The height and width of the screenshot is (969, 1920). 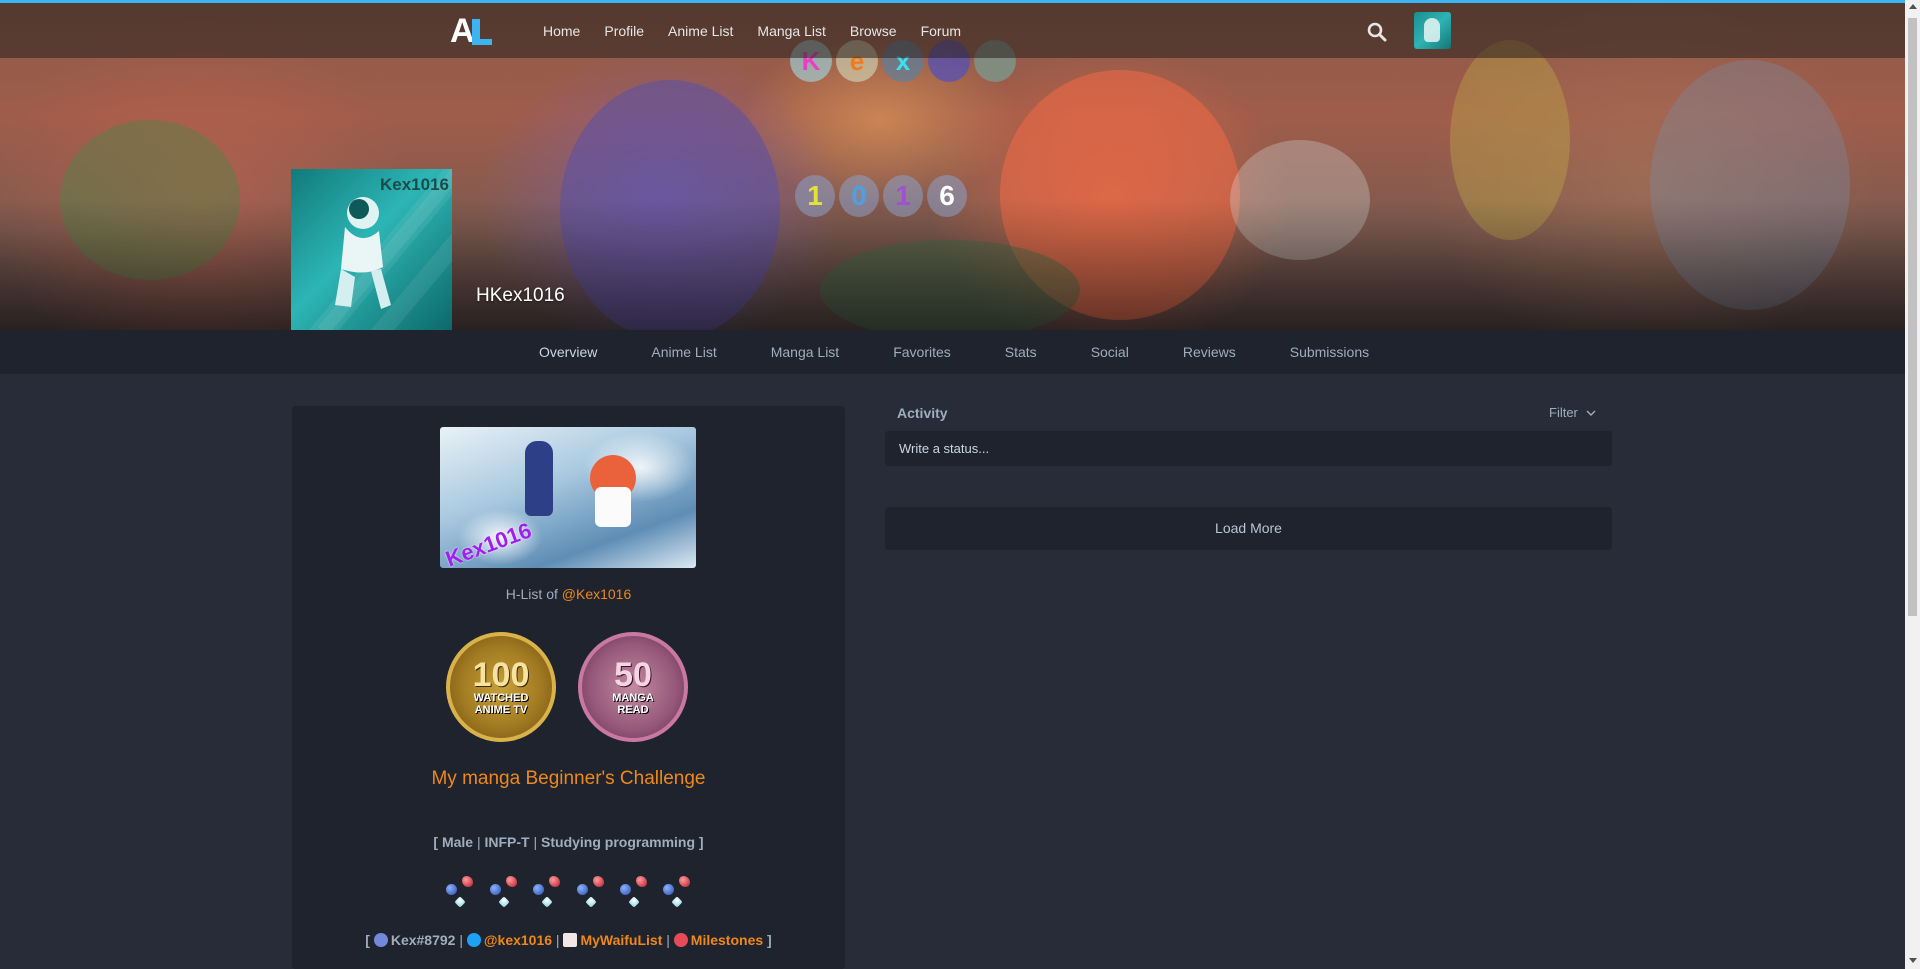 I want to click on tab-overview: Overview, so click(x=568, y=352).